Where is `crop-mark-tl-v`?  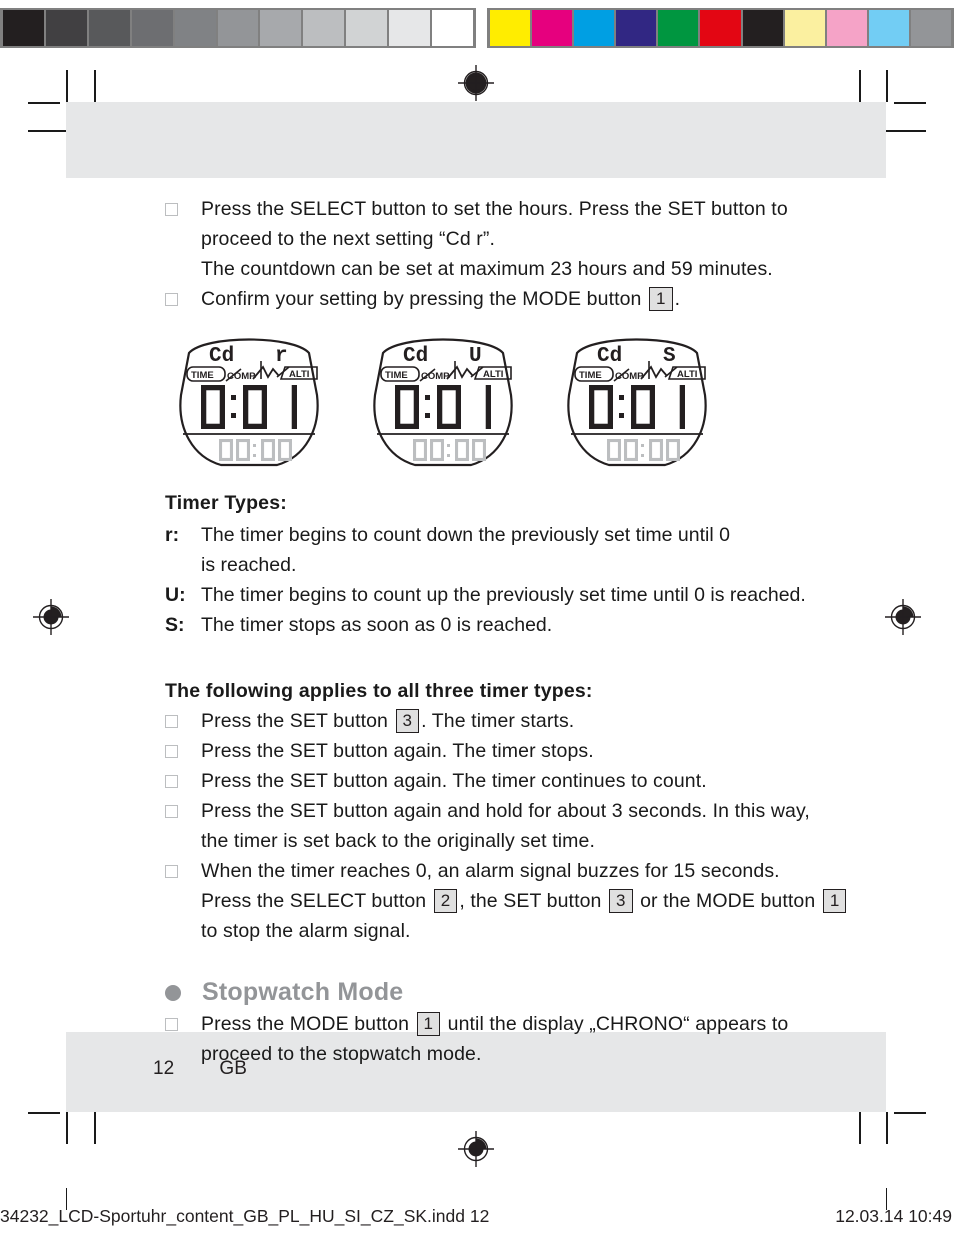
crop-mark-tl-v is located at coordinates (95, 86).